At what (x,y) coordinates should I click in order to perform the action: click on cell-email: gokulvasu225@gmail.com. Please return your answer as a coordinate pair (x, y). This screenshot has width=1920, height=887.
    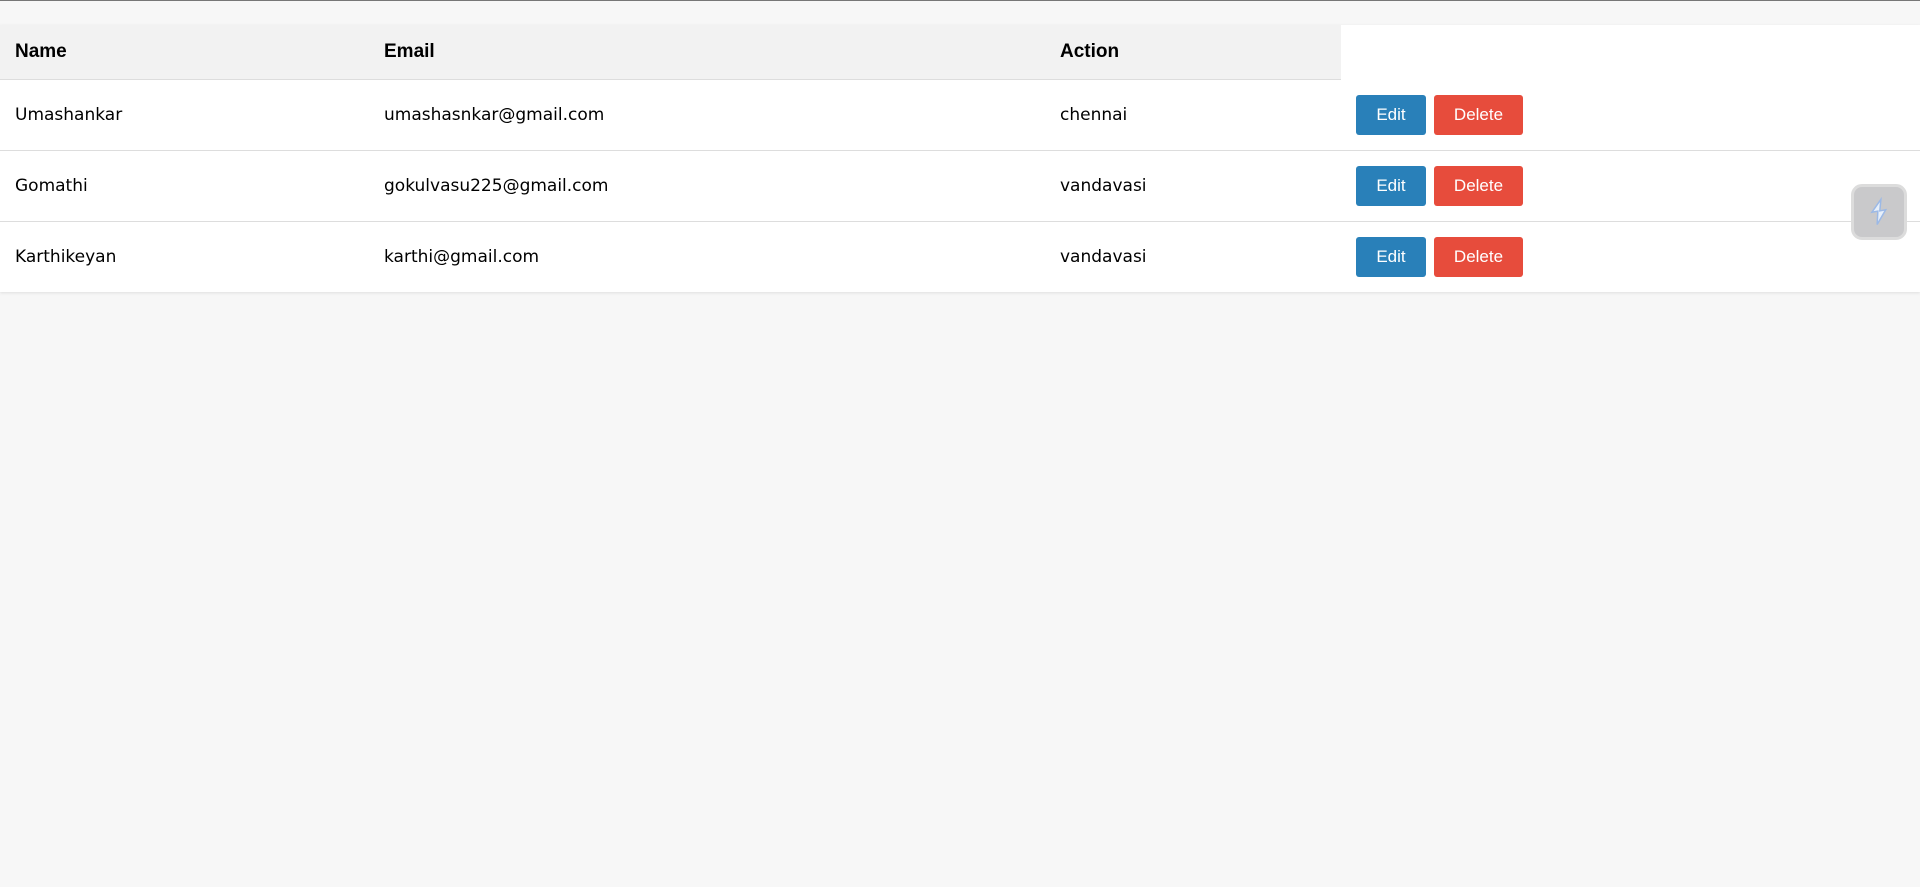
    Looking at the image, I should click on (707, 186).